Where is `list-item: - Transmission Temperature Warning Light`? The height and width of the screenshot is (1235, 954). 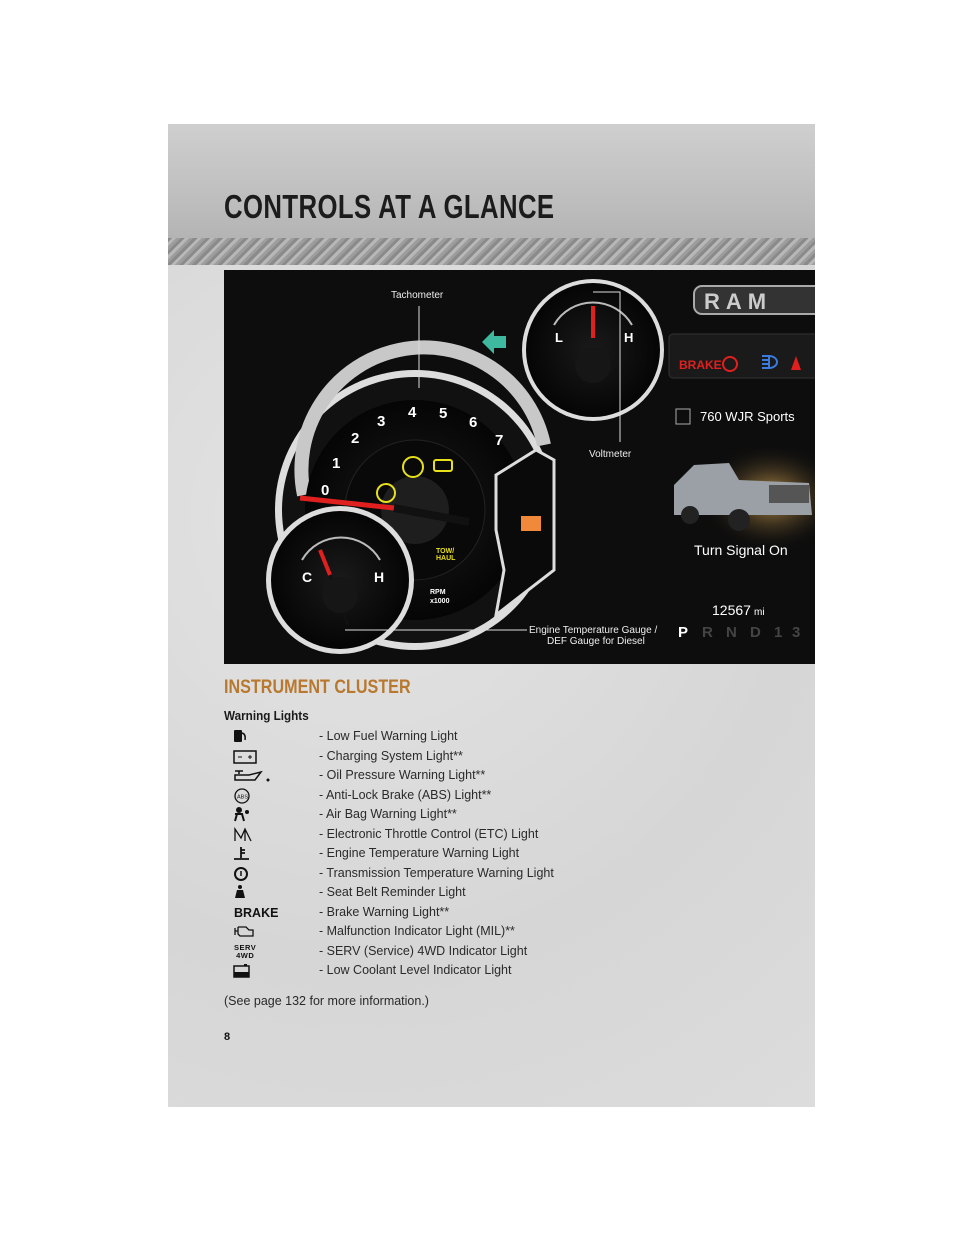 list-item: - Transmission Temperature Warning Light is located at coordinates (432, 874).